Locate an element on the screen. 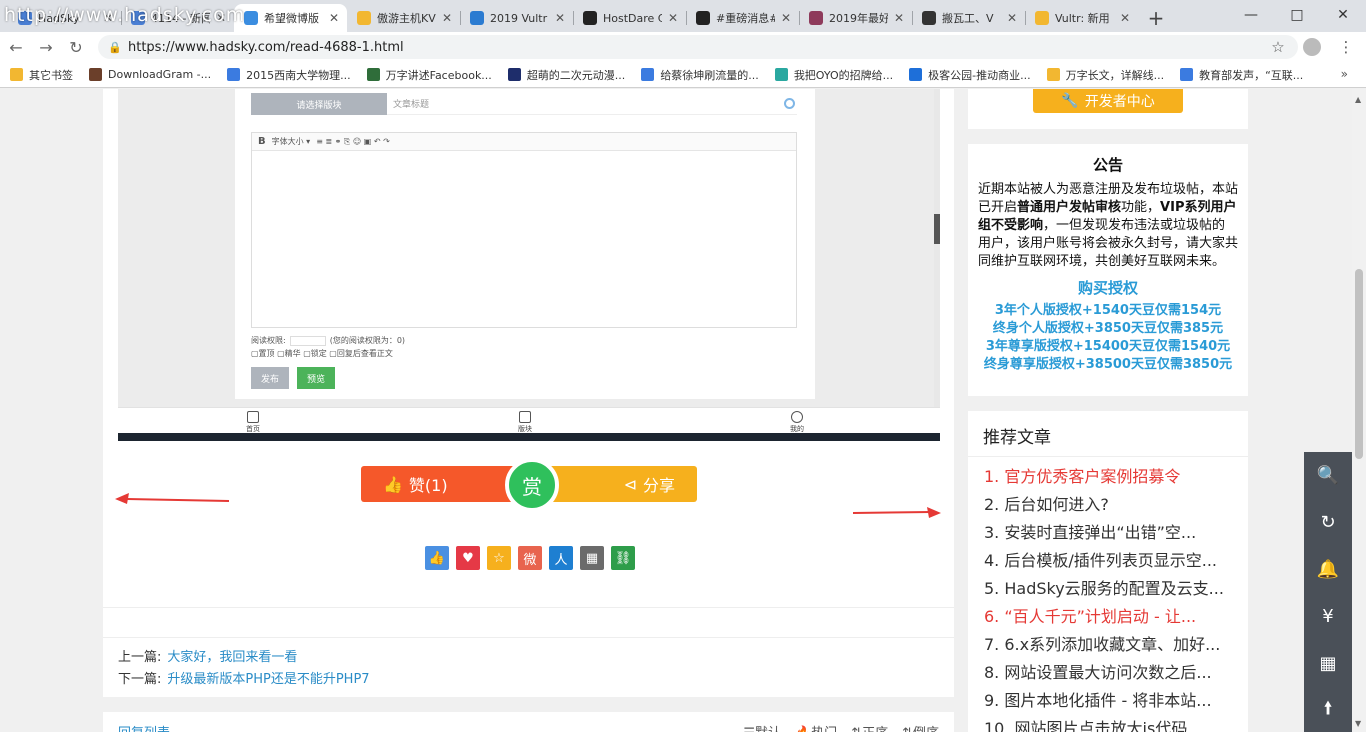 The width and height of the screenshot is (1366, 732). share-qrcode-icon: ▦ is located at coordinates (592, 558).